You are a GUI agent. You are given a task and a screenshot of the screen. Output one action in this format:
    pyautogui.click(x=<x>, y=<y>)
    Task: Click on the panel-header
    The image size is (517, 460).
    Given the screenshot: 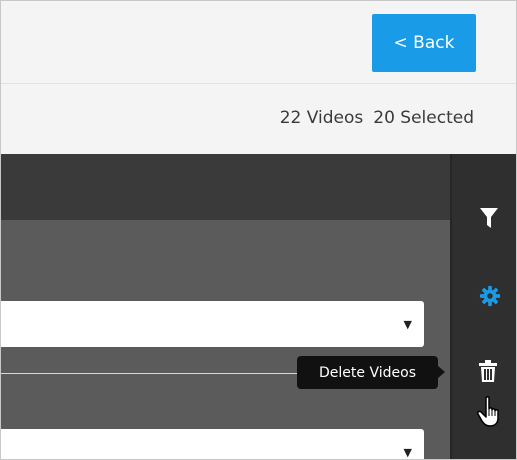 What is the action you would take?
    pyautogui.click(x=226, y=187)
    